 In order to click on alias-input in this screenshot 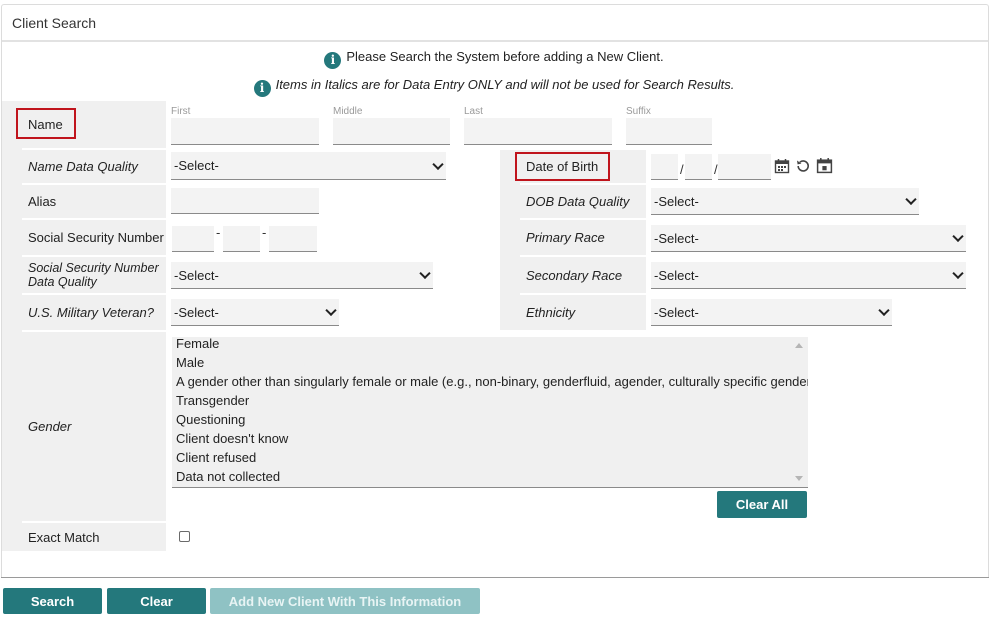, I will do `click(245, 201)`.